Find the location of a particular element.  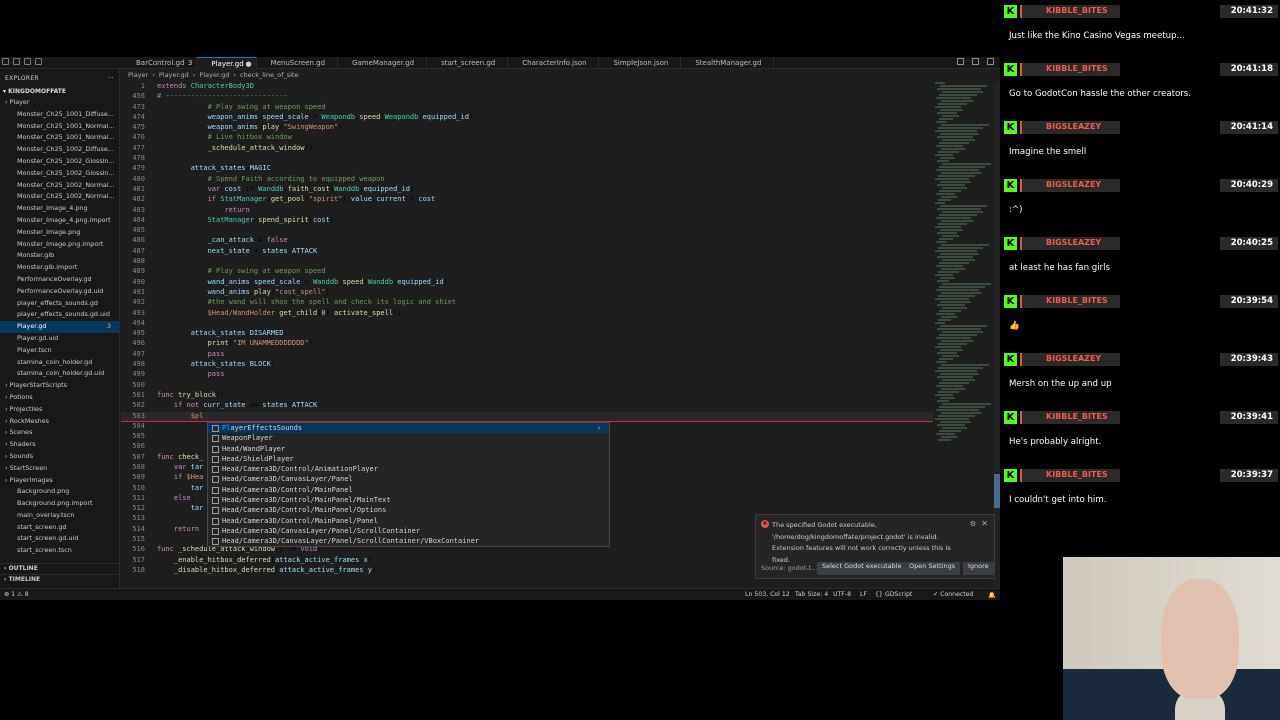

tree-file: Player.gd 3 is located at coordinates (59, 327).